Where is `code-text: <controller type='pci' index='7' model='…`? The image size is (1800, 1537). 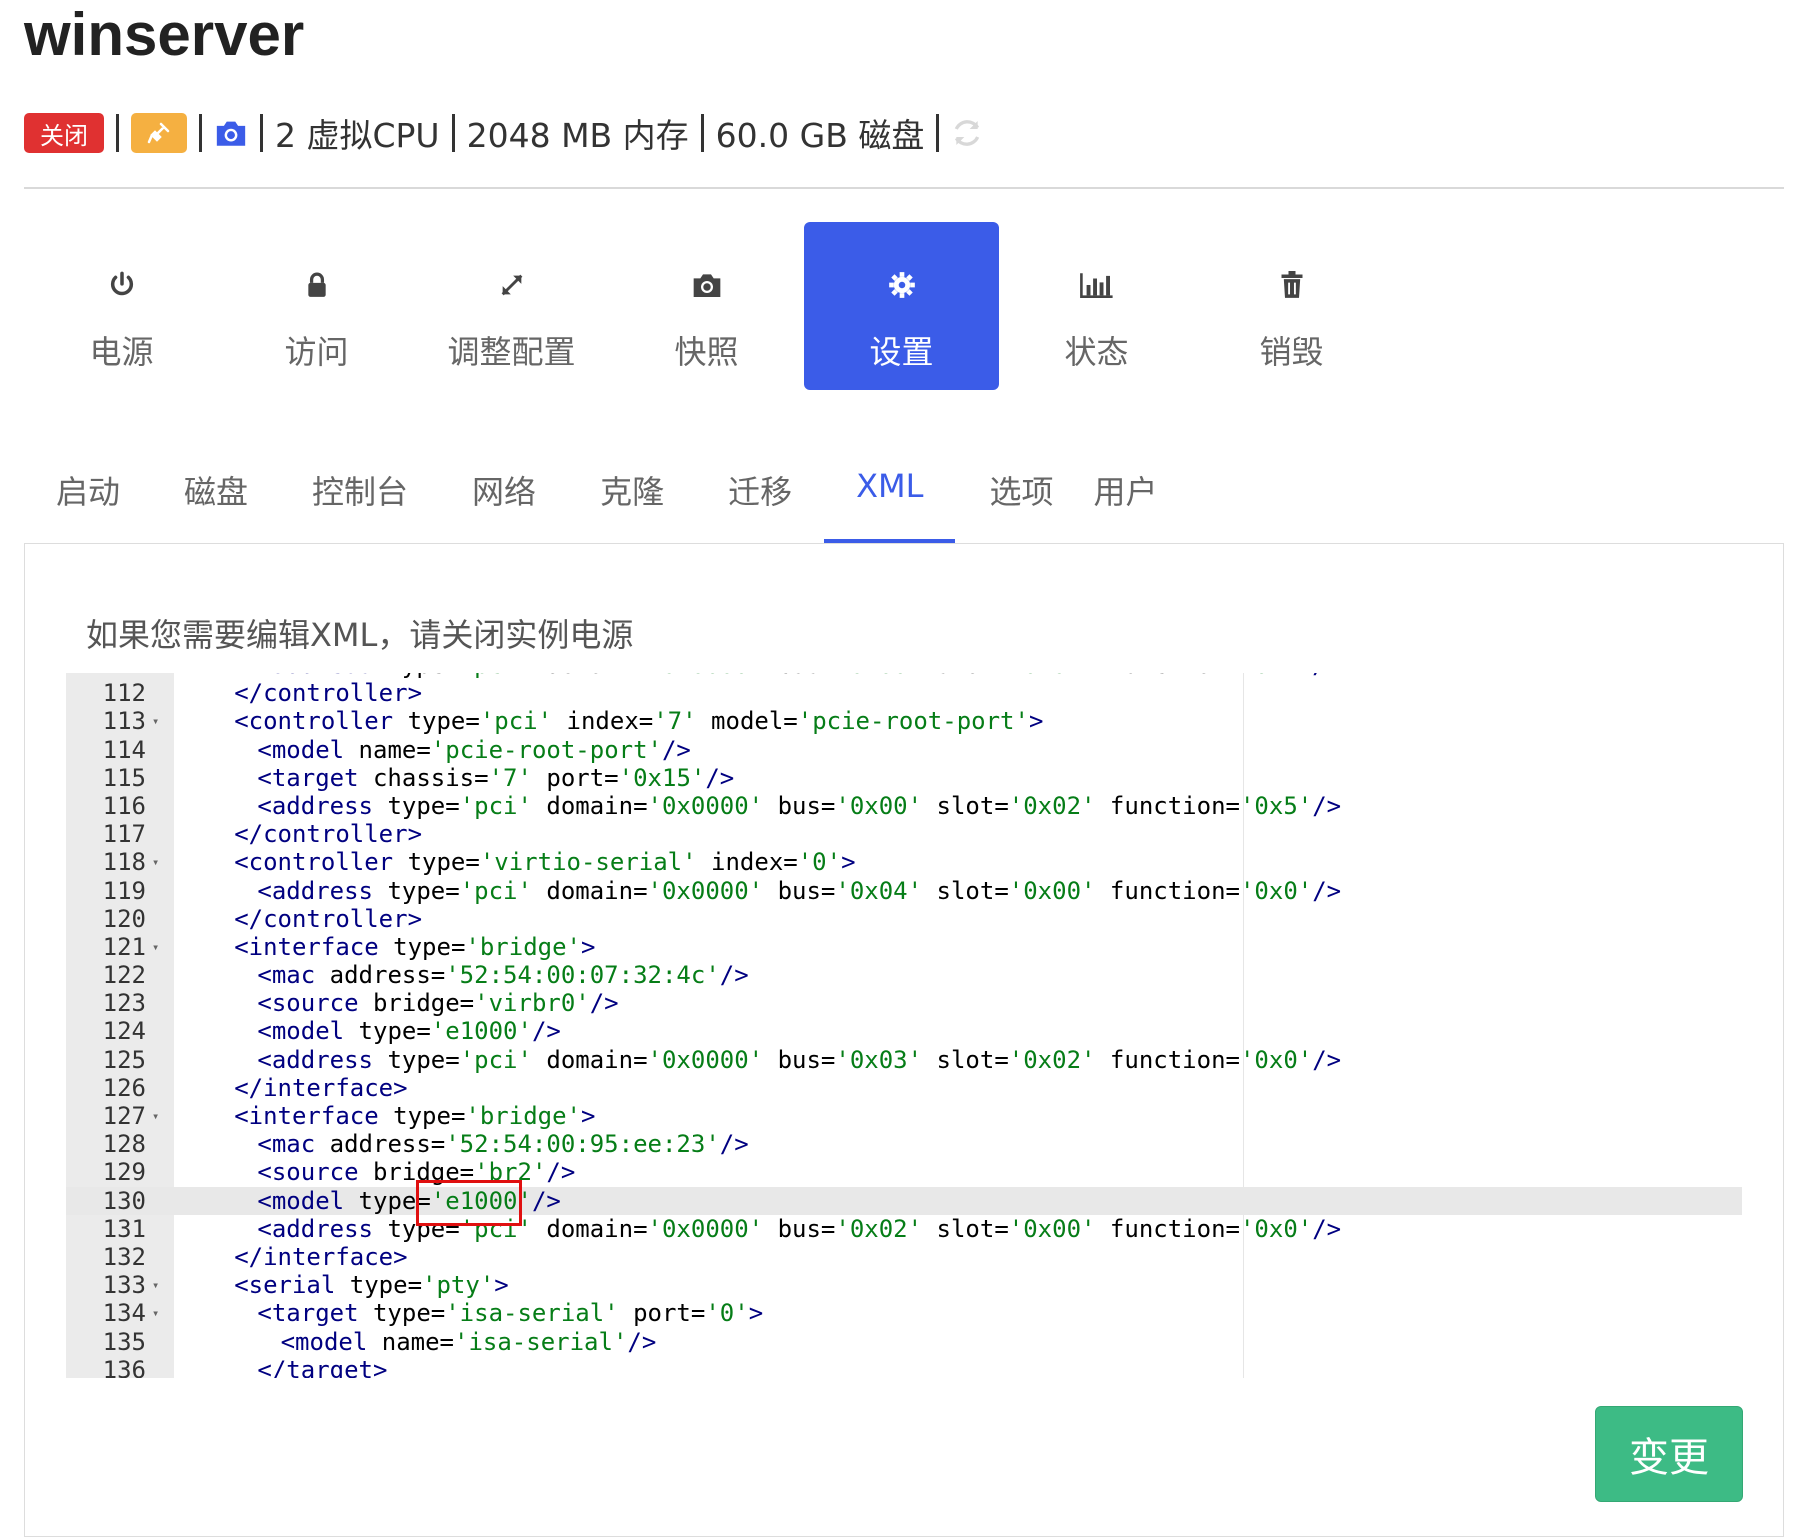
code-text: <controller type='pci' index='7' model='… is located at coordinates (639, 721).